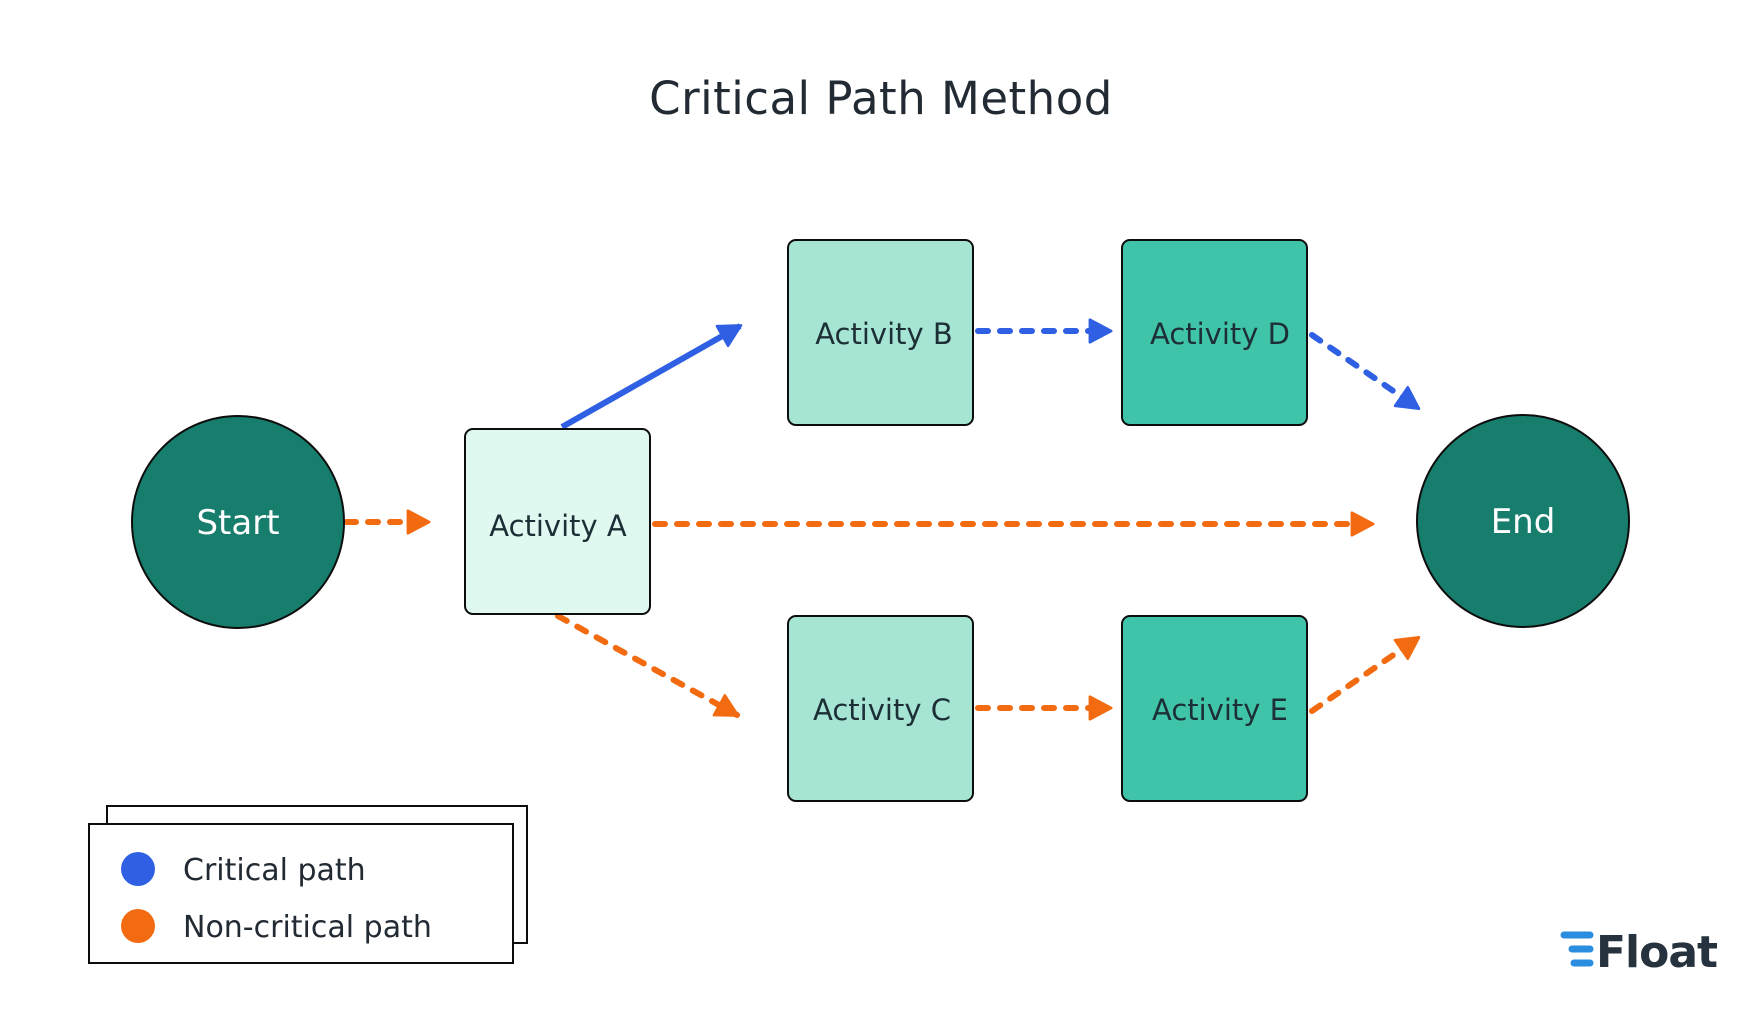 Image resolution: width=1762 pixels, height=1024 pixels. I want to click on node-activity-e: Activity E, so click(1214, 708).